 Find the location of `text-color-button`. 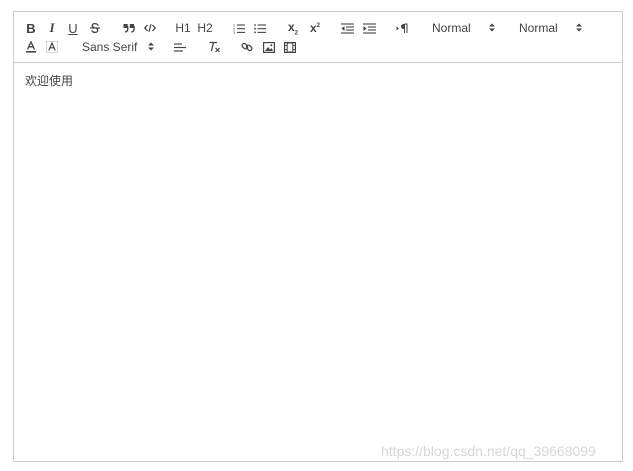

text-color-button is located at coordinates (31, 47).